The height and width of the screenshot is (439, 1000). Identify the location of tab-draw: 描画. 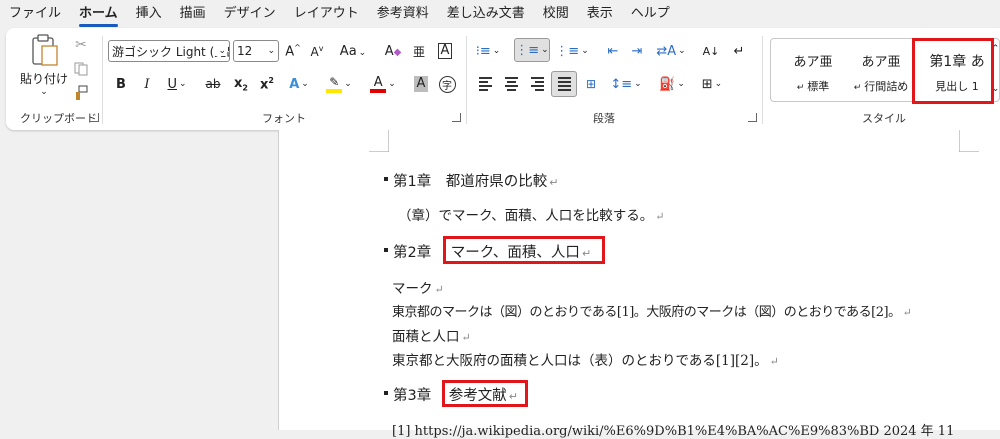
(193, 14).